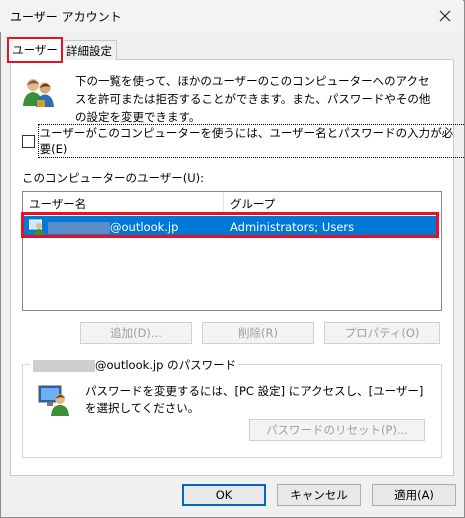 This screenshot has height=518, width=465. What do you see at coordinates (53, 400) in the screenshot?
I see `user-monitor-icon` at bounding box center [53, 400].